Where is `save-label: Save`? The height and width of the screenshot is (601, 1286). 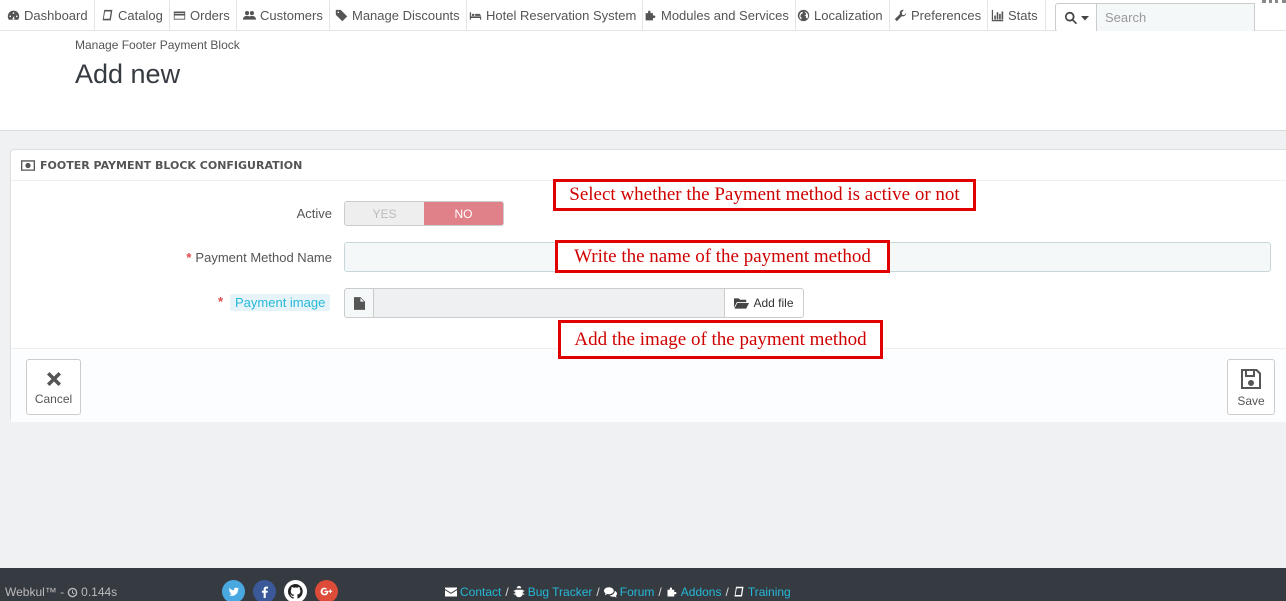 save-label: Save is located at coordinates (1251, 400).